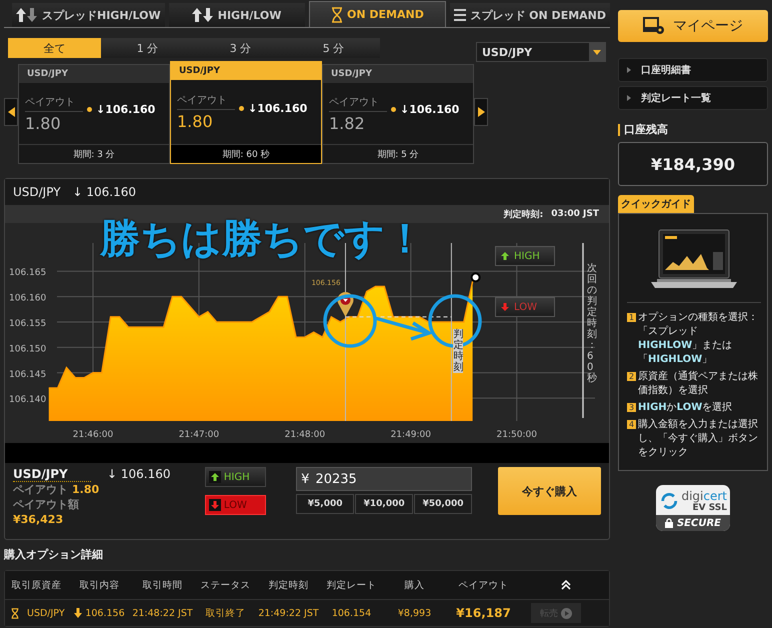  I want to click on duration-filter: 全て, so click(54, 48).